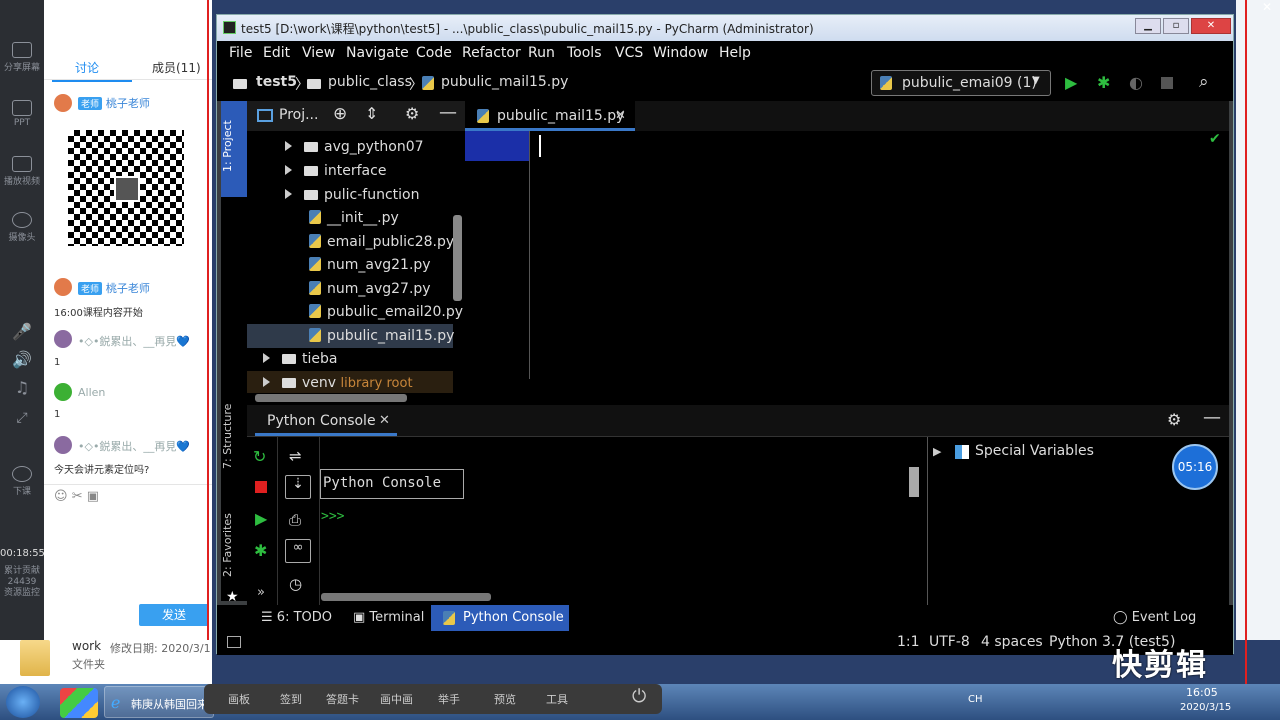 The width and height of the screenshot is (1280, 720). What do you see at coordinates (449, 699) in the screenshot?
I see `toolbar-raise-hand: 举手` at bounding box center [449, 699].